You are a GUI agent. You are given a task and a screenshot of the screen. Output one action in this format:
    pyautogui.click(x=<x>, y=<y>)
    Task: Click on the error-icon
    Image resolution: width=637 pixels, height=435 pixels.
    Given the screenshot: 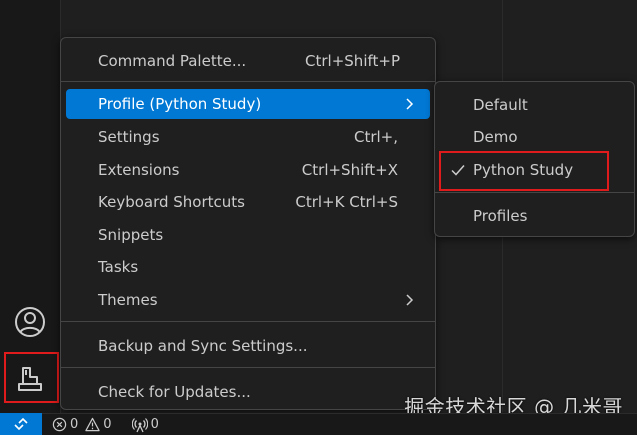 What is the action you would take?
    pyautogui.click(x=59, y=424)
    